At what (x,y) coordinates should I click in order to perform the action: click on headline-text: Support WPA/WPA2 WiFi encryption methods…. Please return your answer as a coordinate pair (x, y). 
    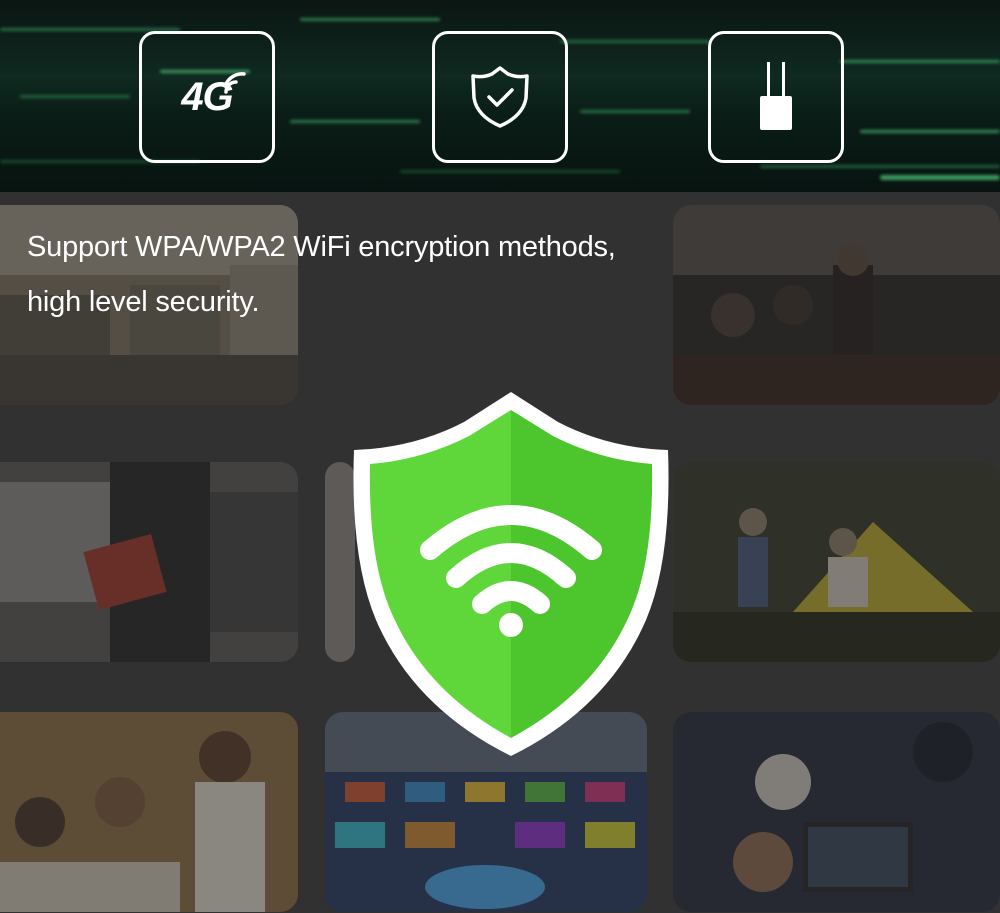
    Looking at the image, I should click on (321, 275).